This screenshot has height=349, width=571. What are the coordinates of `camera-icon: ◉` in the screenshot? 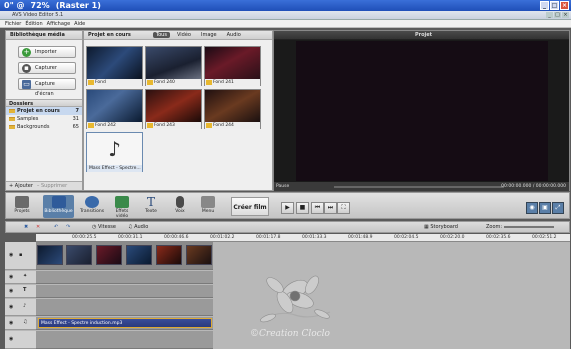 It's located at (532, 207).